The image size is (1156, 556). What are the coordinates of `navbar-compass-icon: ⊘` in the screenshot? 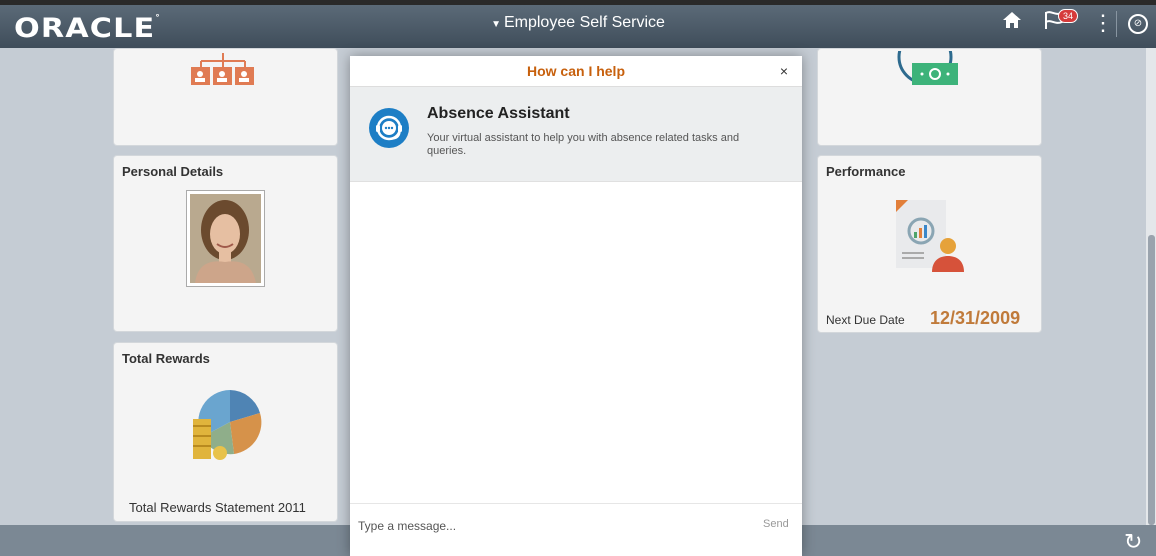 It's located at (1138, 24).